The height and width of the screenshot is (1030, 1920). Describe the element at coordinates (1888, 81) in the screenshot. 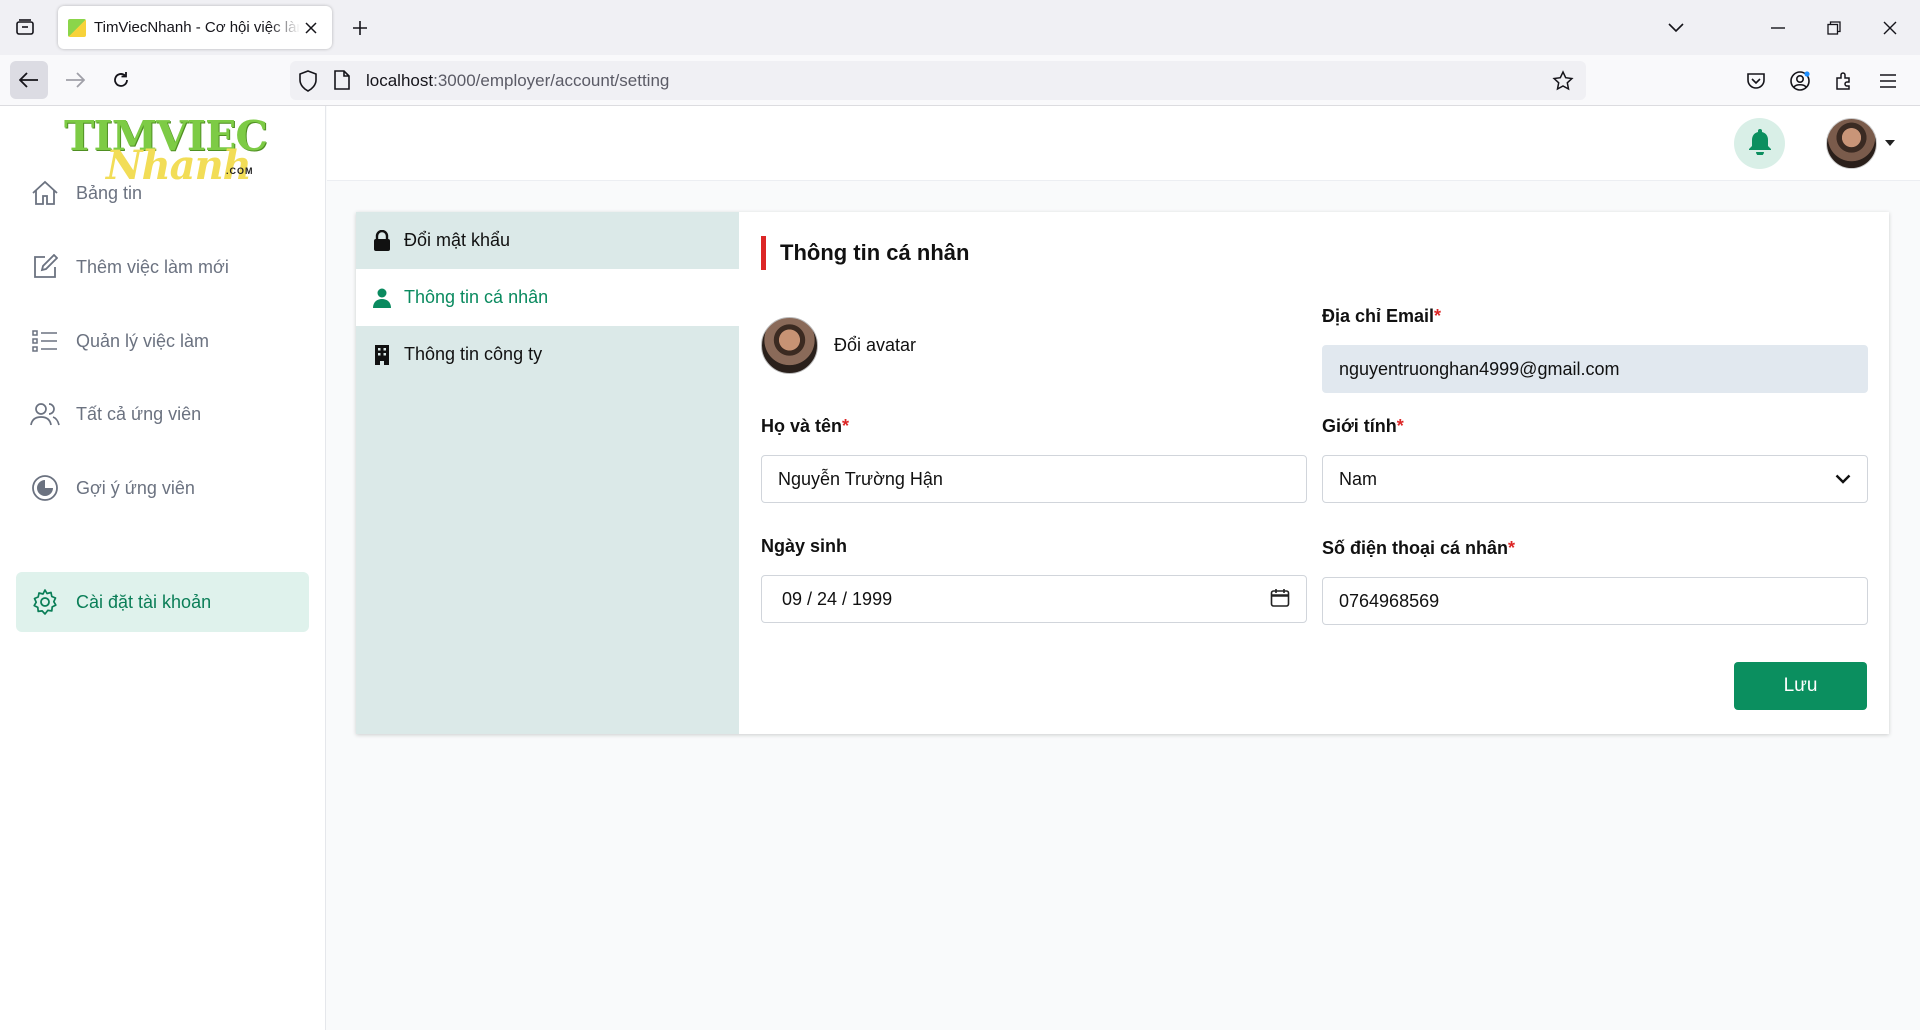

I see `menu-icon` at that location.